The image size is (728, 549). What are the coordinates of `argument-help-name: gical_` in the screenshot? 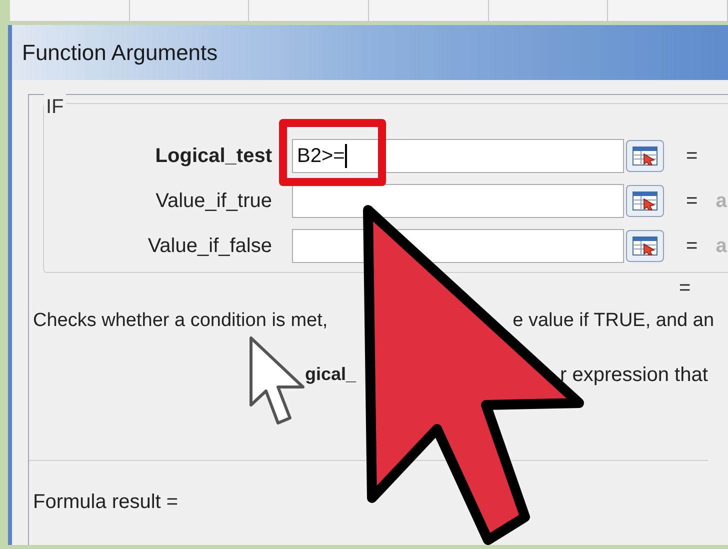 It's located at (330, 374).